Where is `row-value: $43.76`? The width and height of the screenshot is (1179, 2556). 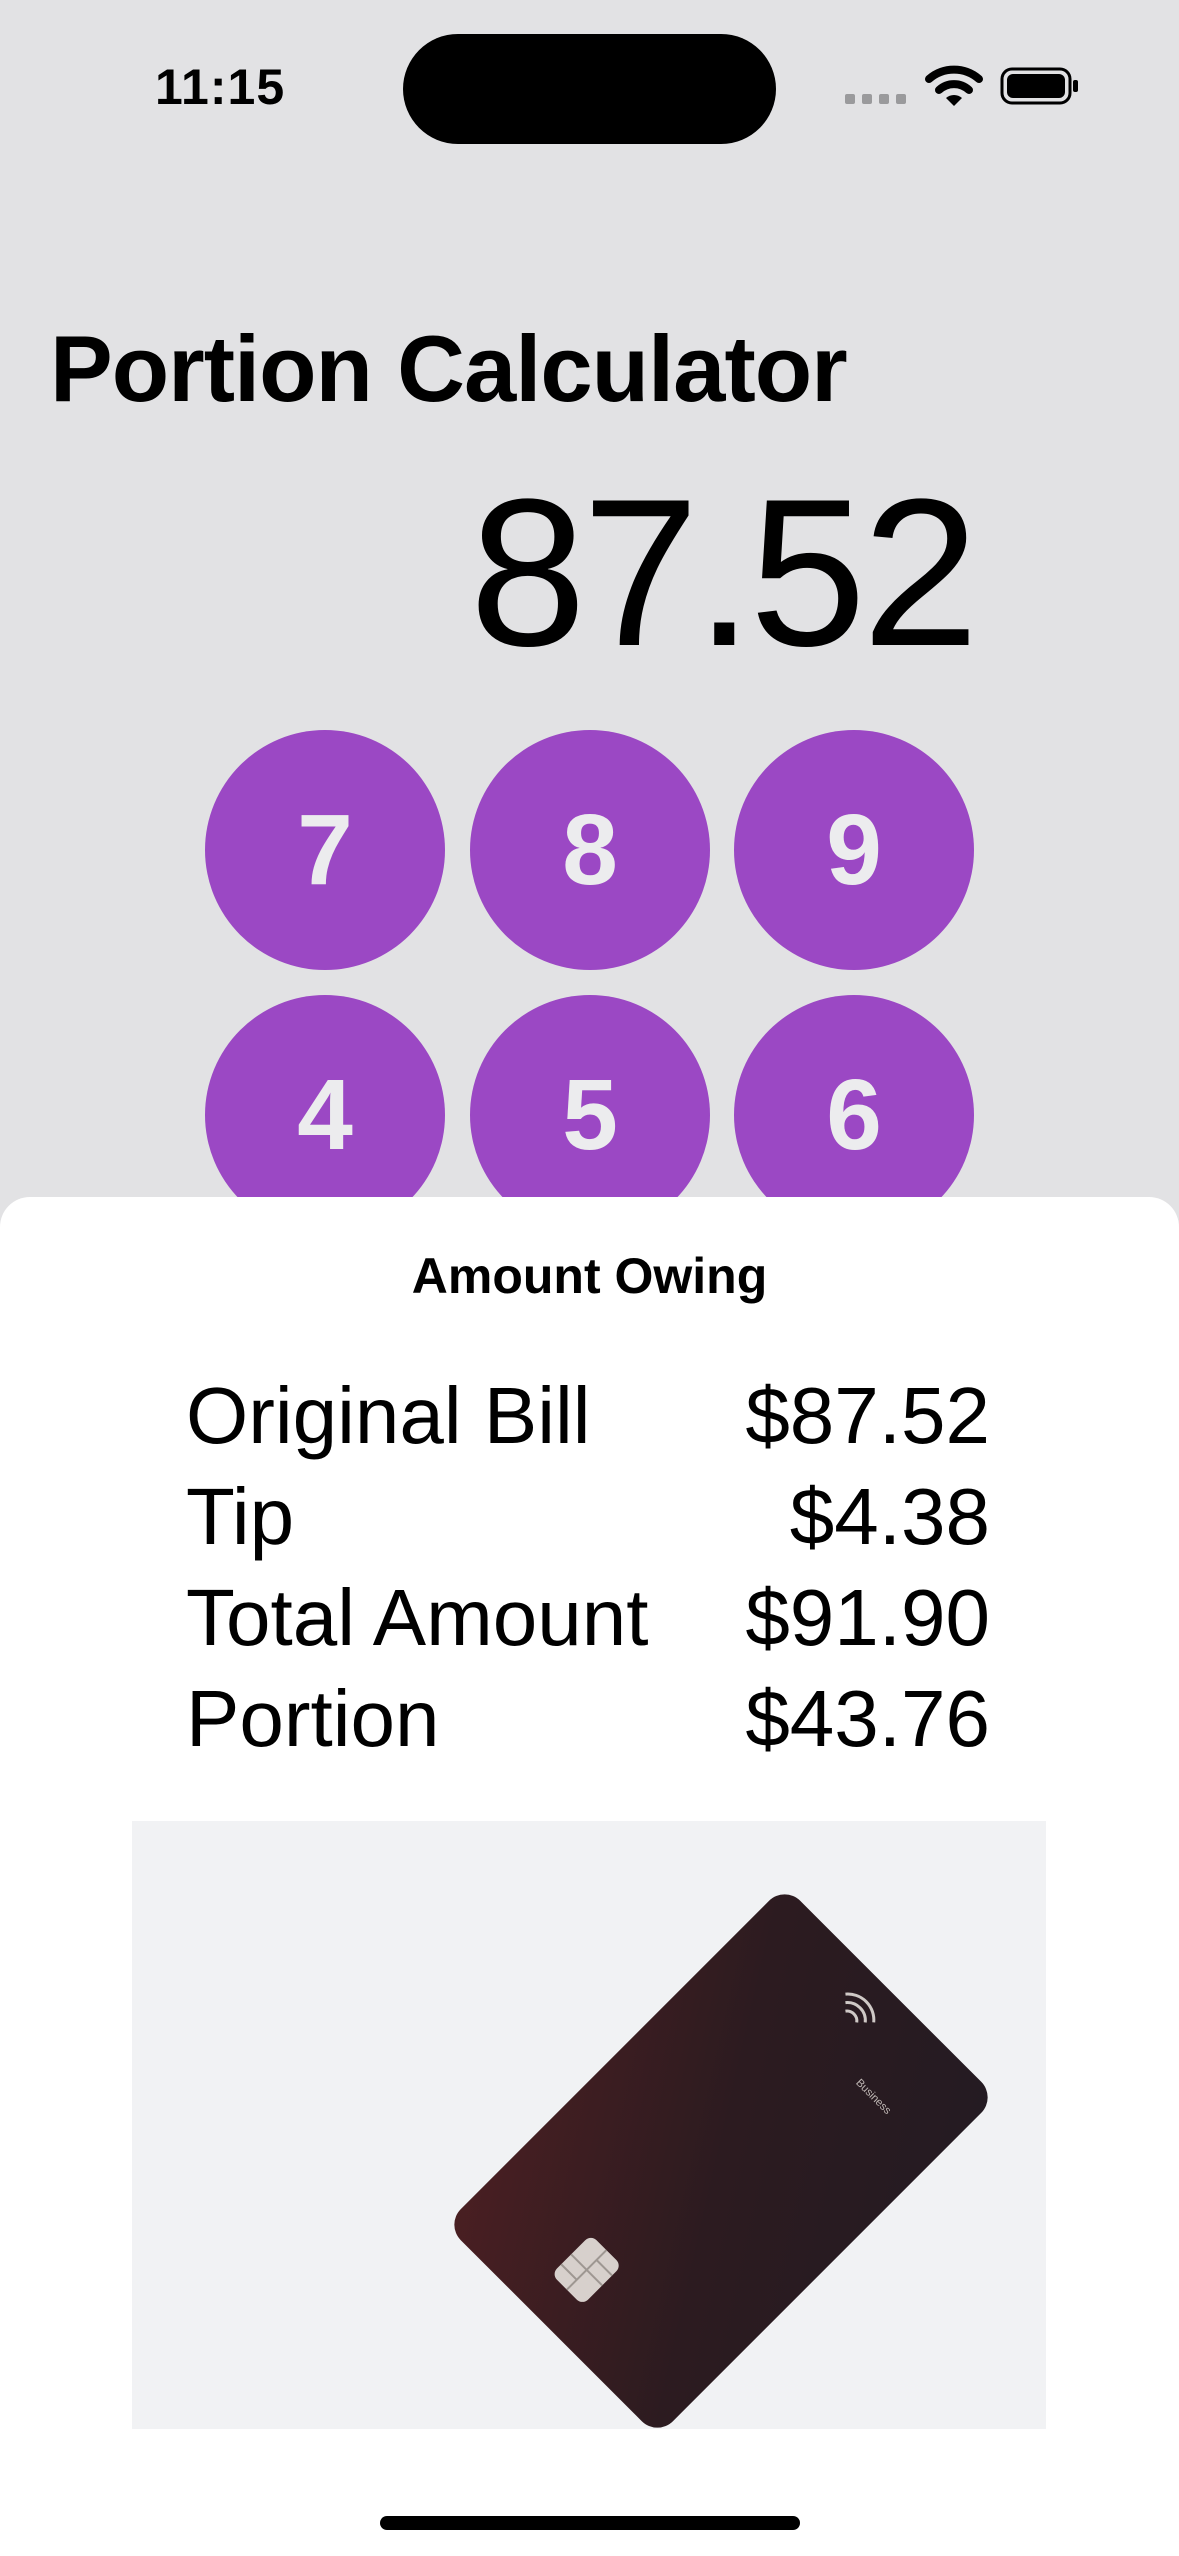
row-value: $43.76 is located at coordinates (867, 1718).